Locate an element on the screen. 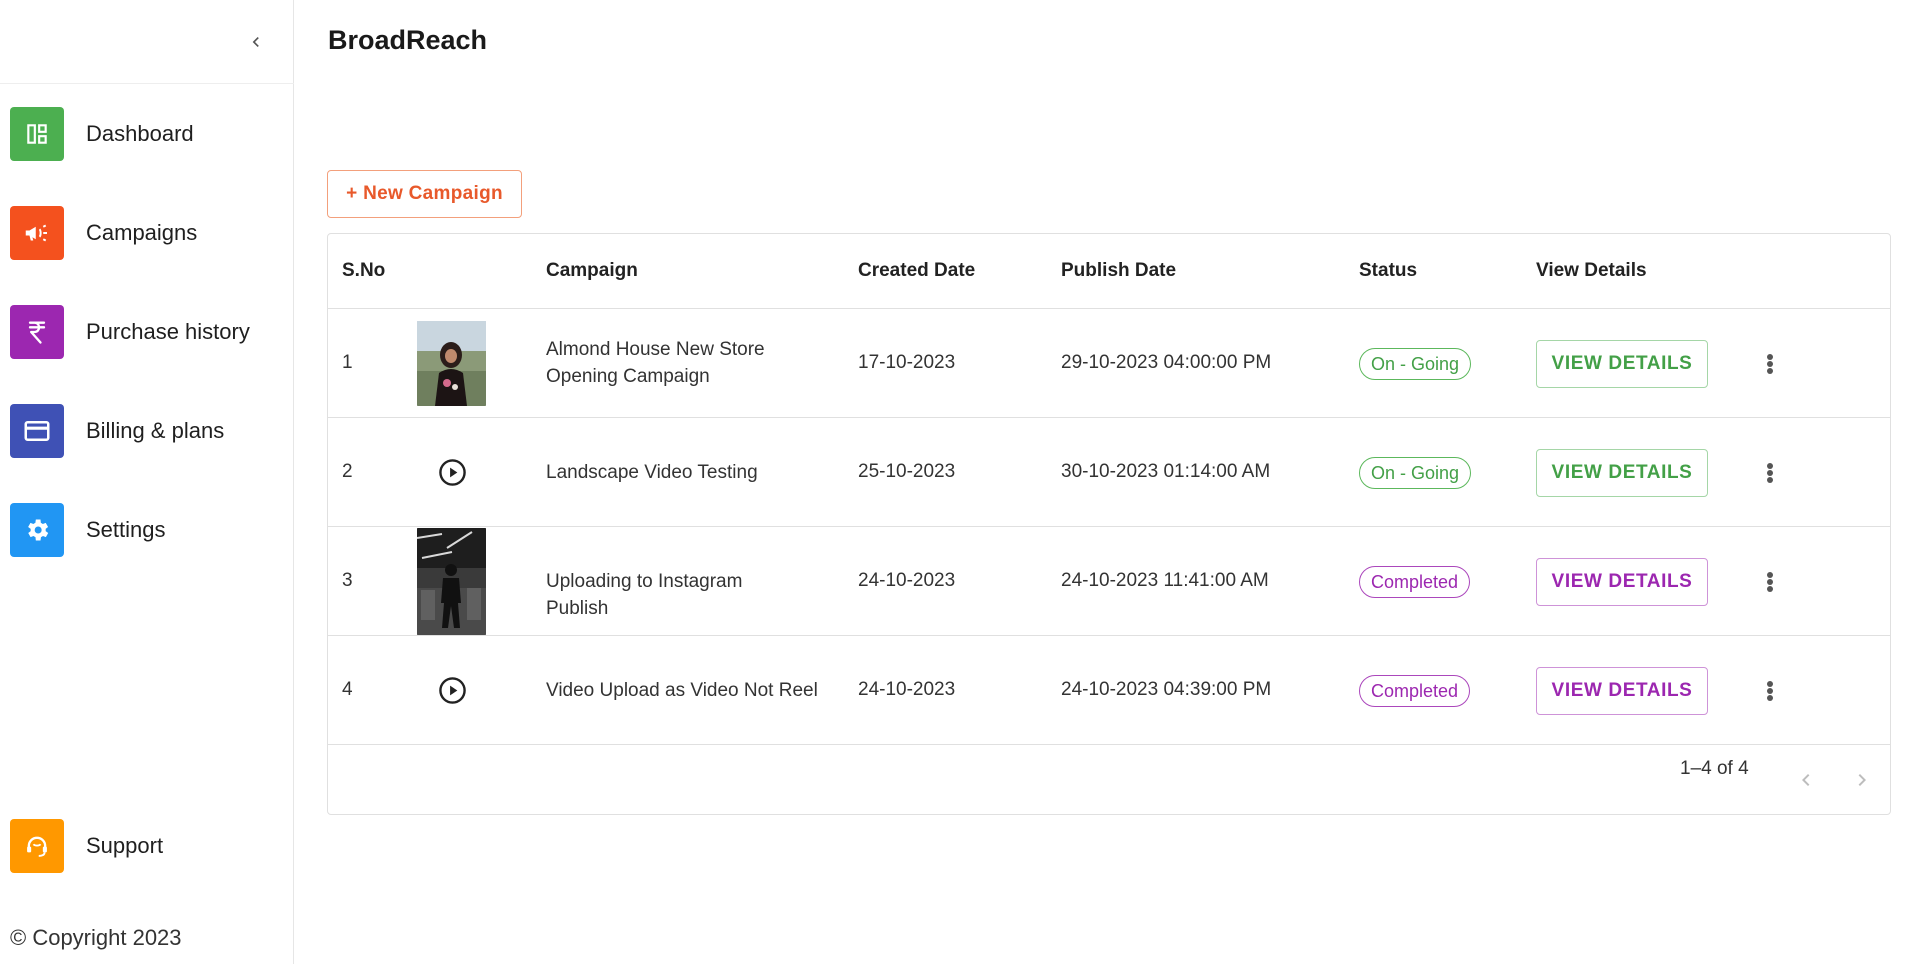 The width and height of the screenshot is (1911, 964). sidebar-item-label: Settings is located at coordinates (126, 529).